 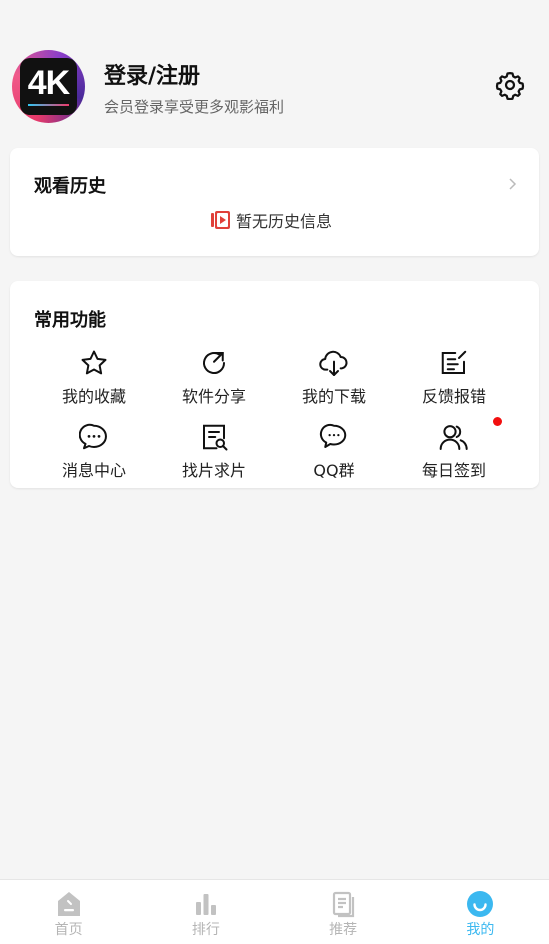 What do you see at coordinates (213, 470) in the screenshot?
I see `request-label: 找片求片` at bounding box center [213, 470].